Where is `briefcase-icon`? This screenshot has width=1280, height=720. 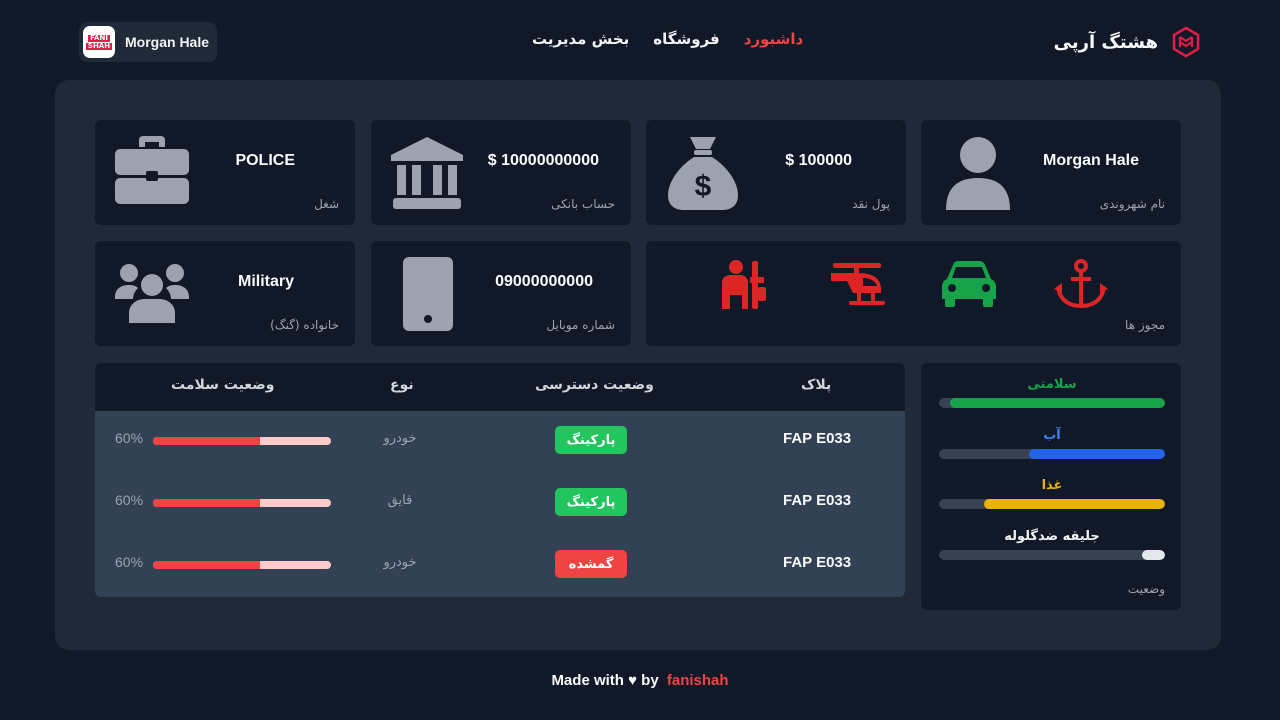 briefcase-icon is located at coordinates (152, 170).